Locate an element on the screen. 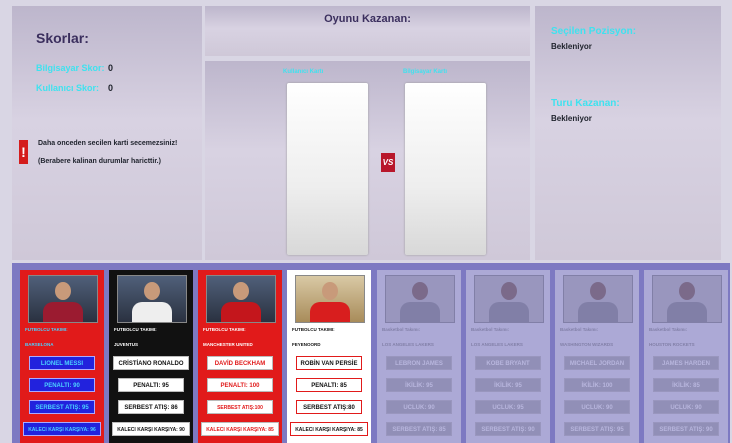 The width and height of the screenshot is (732, 443). stat-two-pointer: İKİLİK: 85 is located at coordinates (686, 385).